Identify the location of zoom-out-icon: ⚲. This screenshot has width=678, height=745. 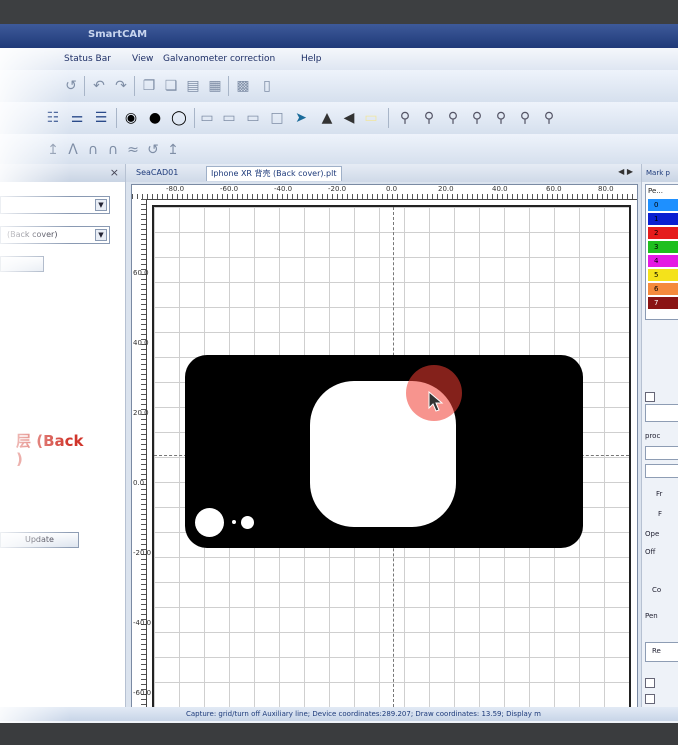
(453, 118).